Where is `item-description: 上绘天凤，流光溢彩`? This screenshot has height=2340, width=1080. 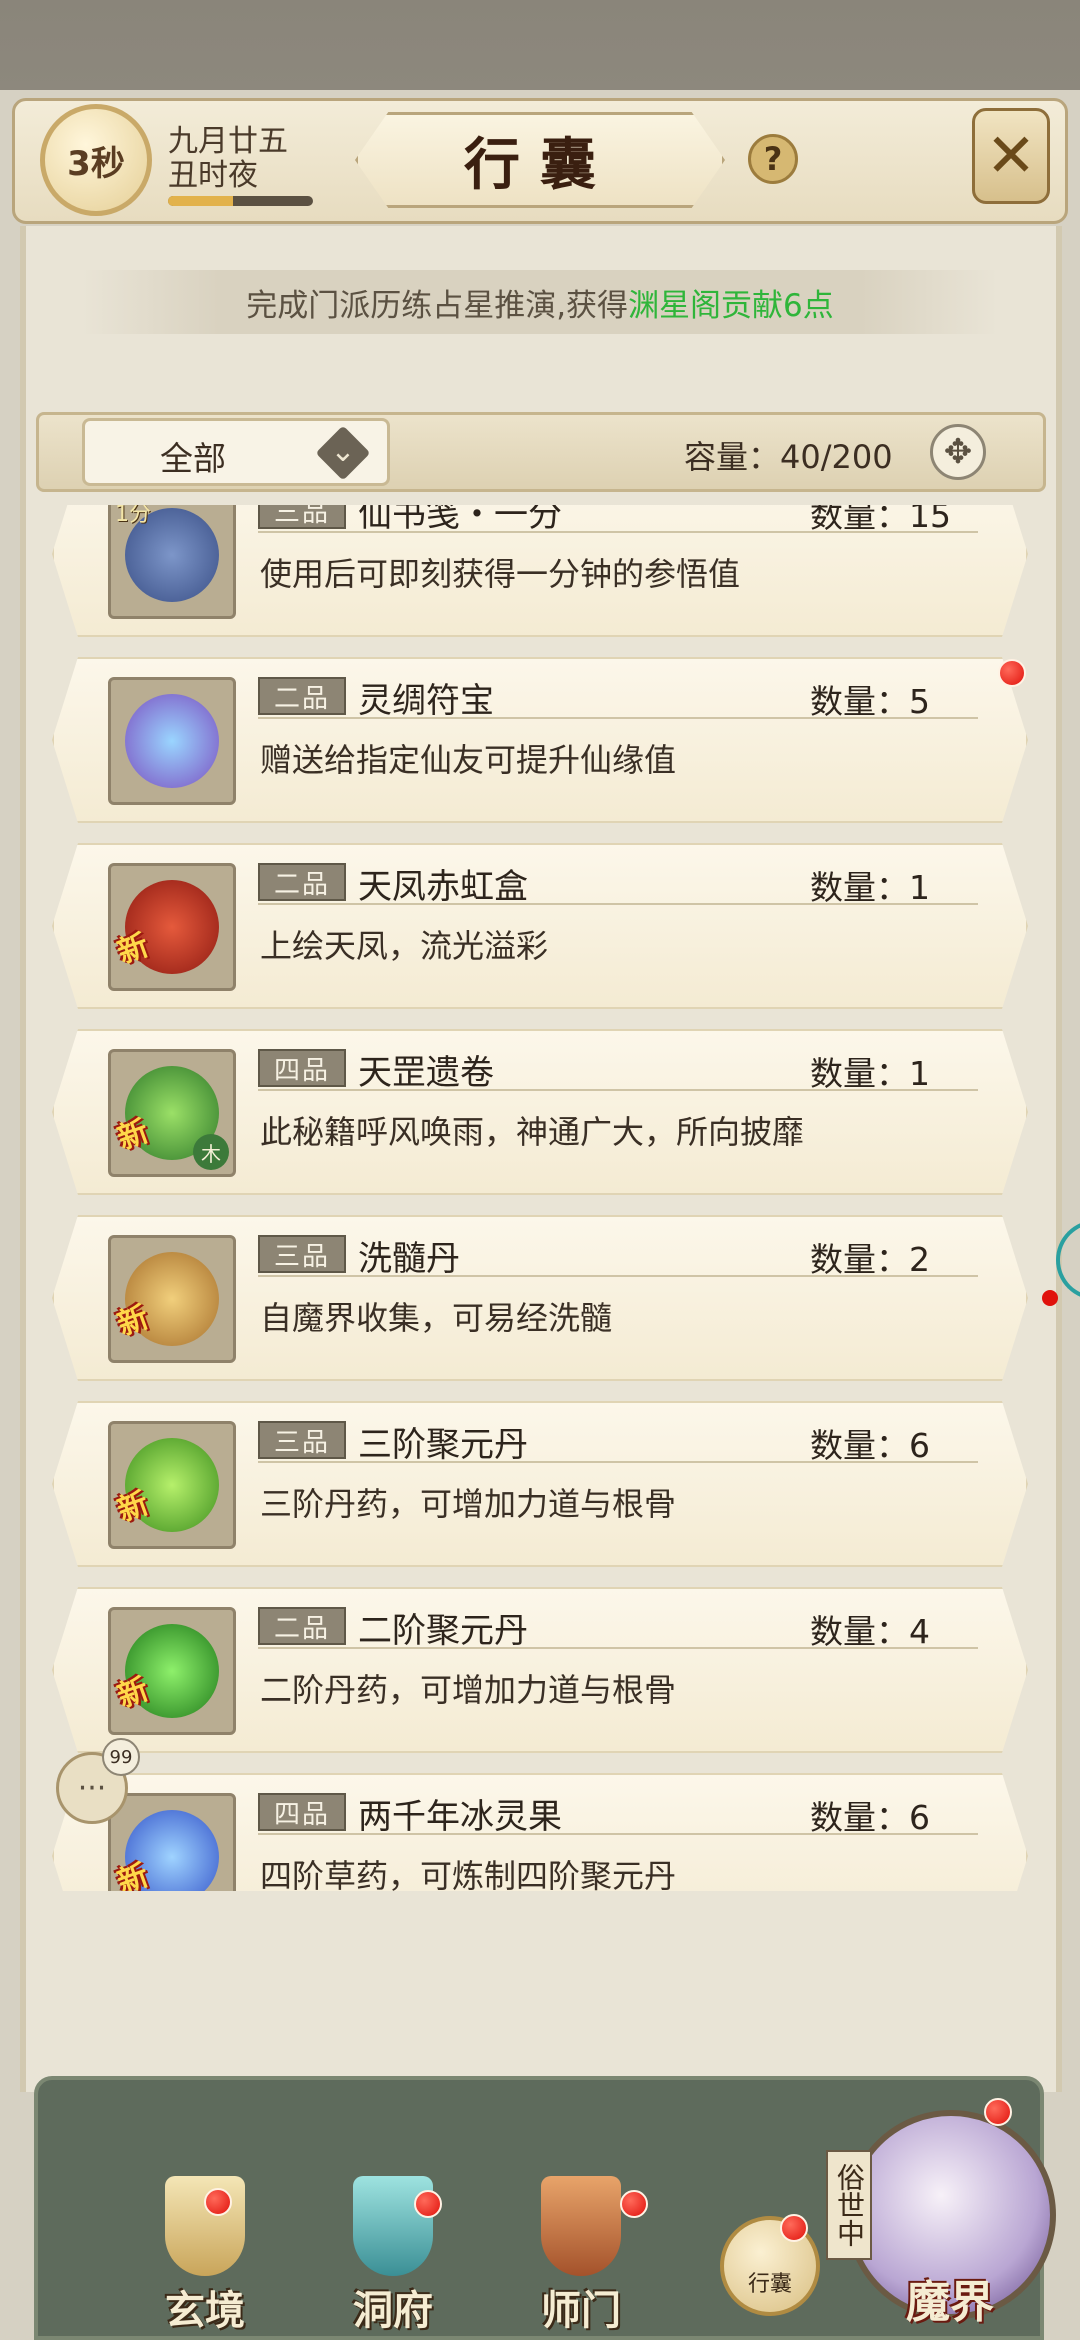
item-description: 上绘天凤，流光溢彩 is located at coordinates (404, 946).